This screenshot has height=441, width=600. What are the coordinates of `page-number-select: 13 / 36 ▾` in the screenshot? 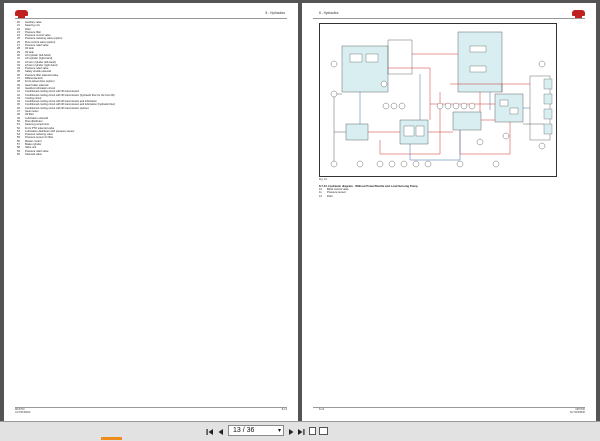 It's located at (256, 430).